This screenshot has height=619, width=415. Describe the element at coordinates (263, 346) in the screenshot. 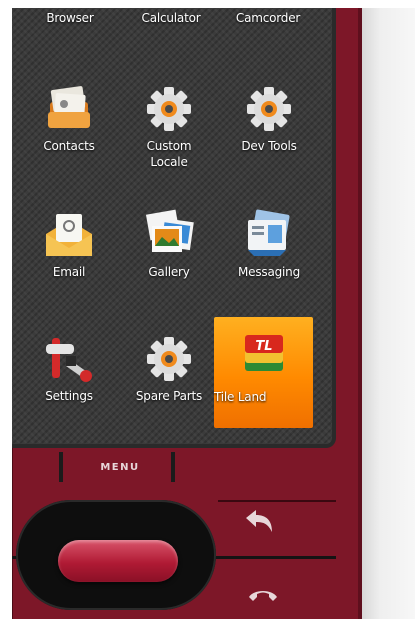

I see `svg-text: TL` at that location.